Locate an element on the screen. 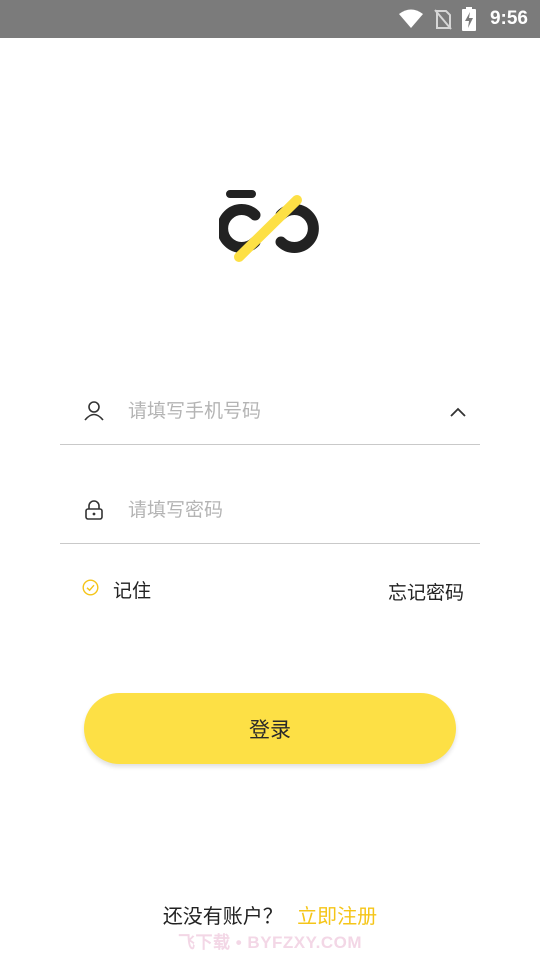 Image resolution: width=540 pixels, height=960 pixels. watermark: 飞下载 • BYFZXY.COM is located at coordinates (270, 942).